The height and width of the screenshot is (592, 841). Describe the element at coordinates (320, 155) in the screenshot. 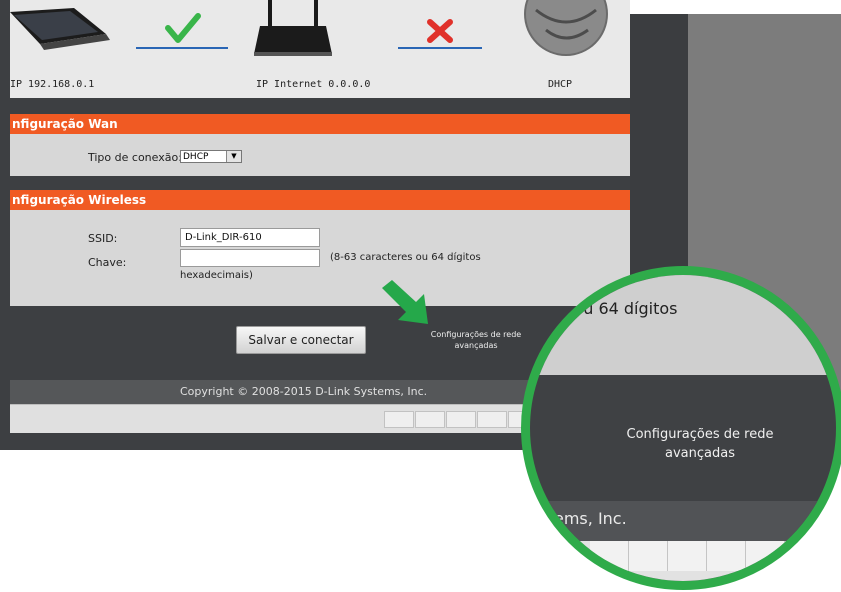

I see `wan-section-body: Tipo de conexão: DHCP ▼` at that location.